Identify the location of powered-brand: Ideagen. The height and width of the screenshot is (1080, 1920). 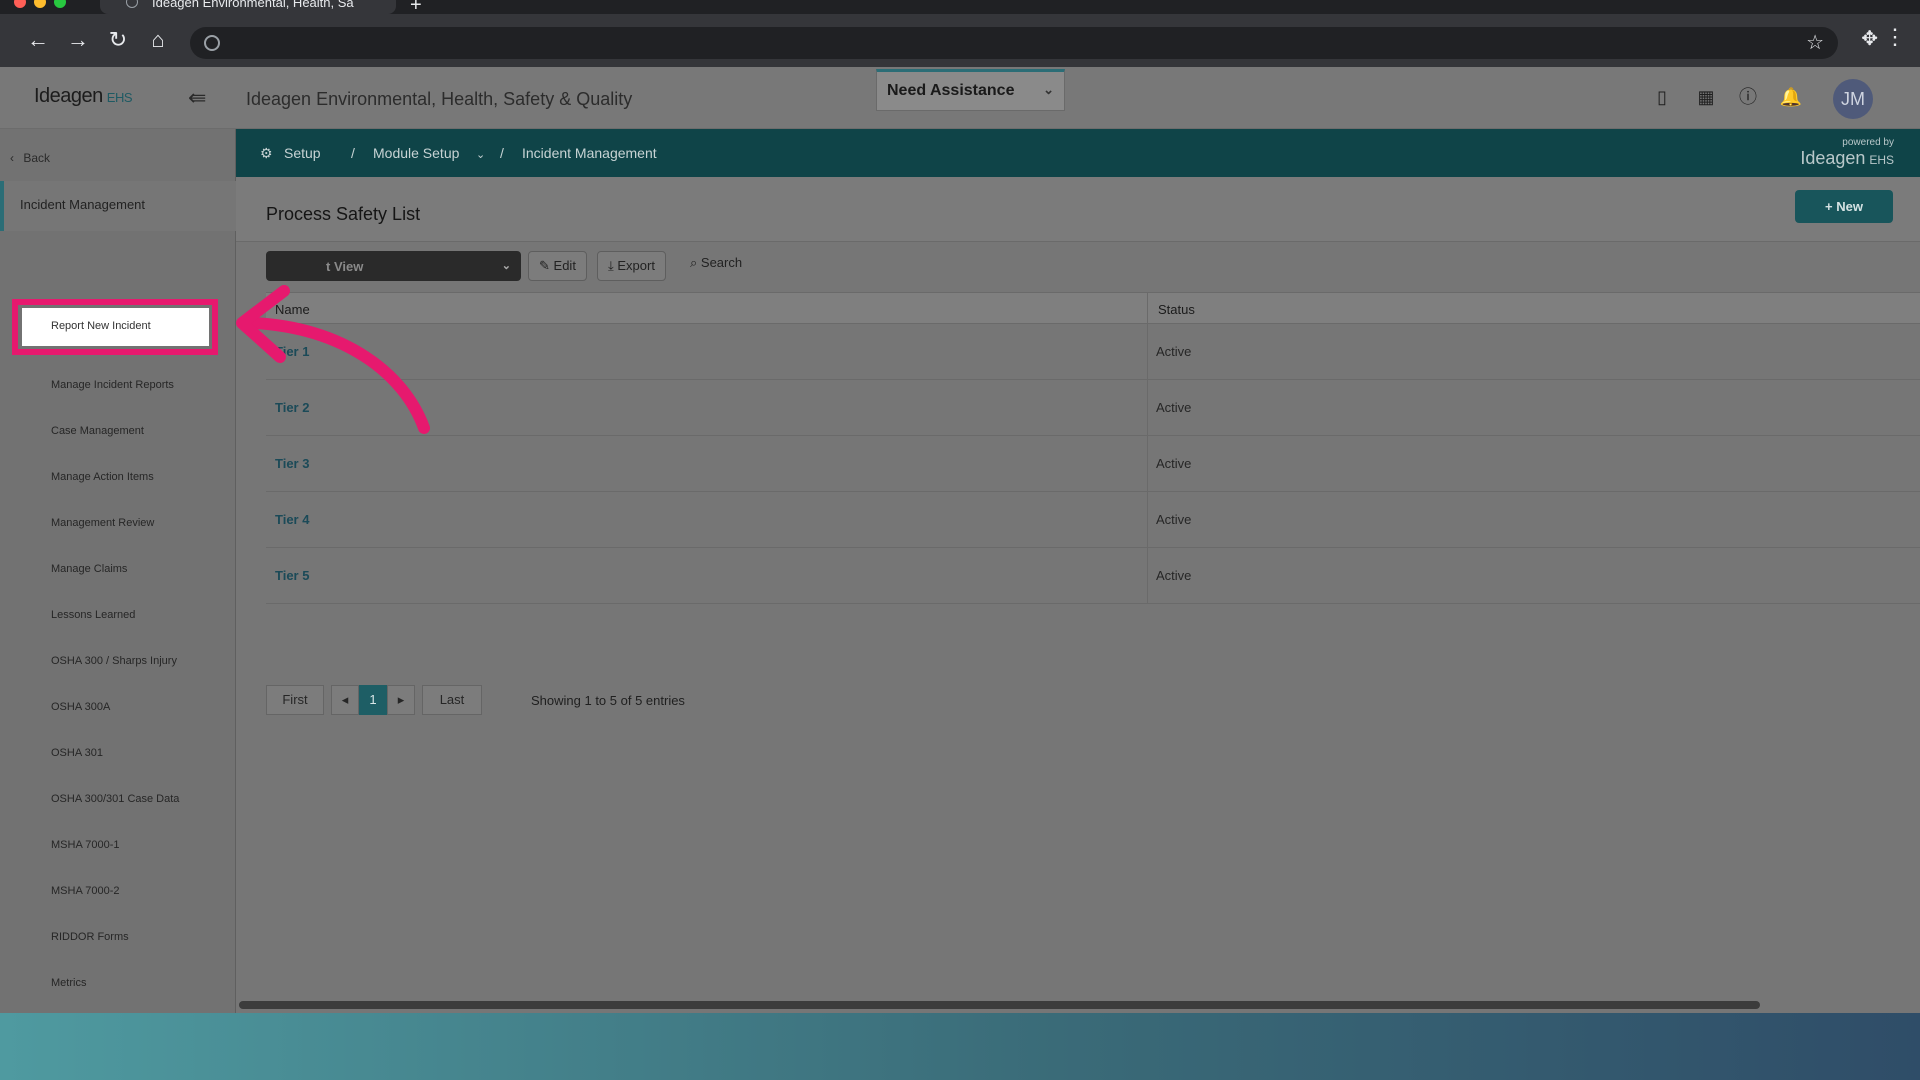
(1833, 158).